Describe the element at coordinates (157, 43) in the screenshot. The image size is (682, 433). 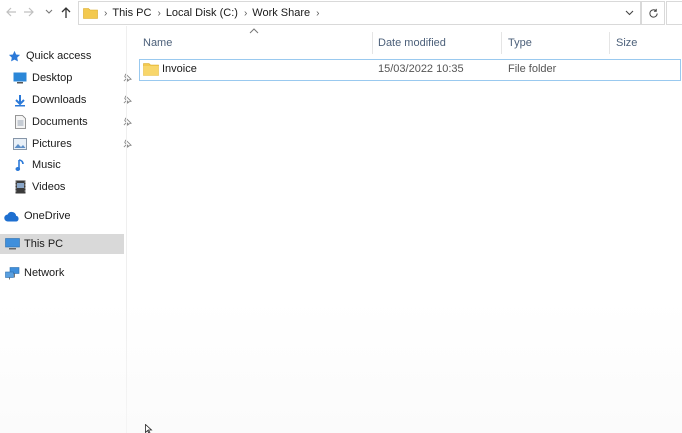
I see `column-header-name: Name` at that location.